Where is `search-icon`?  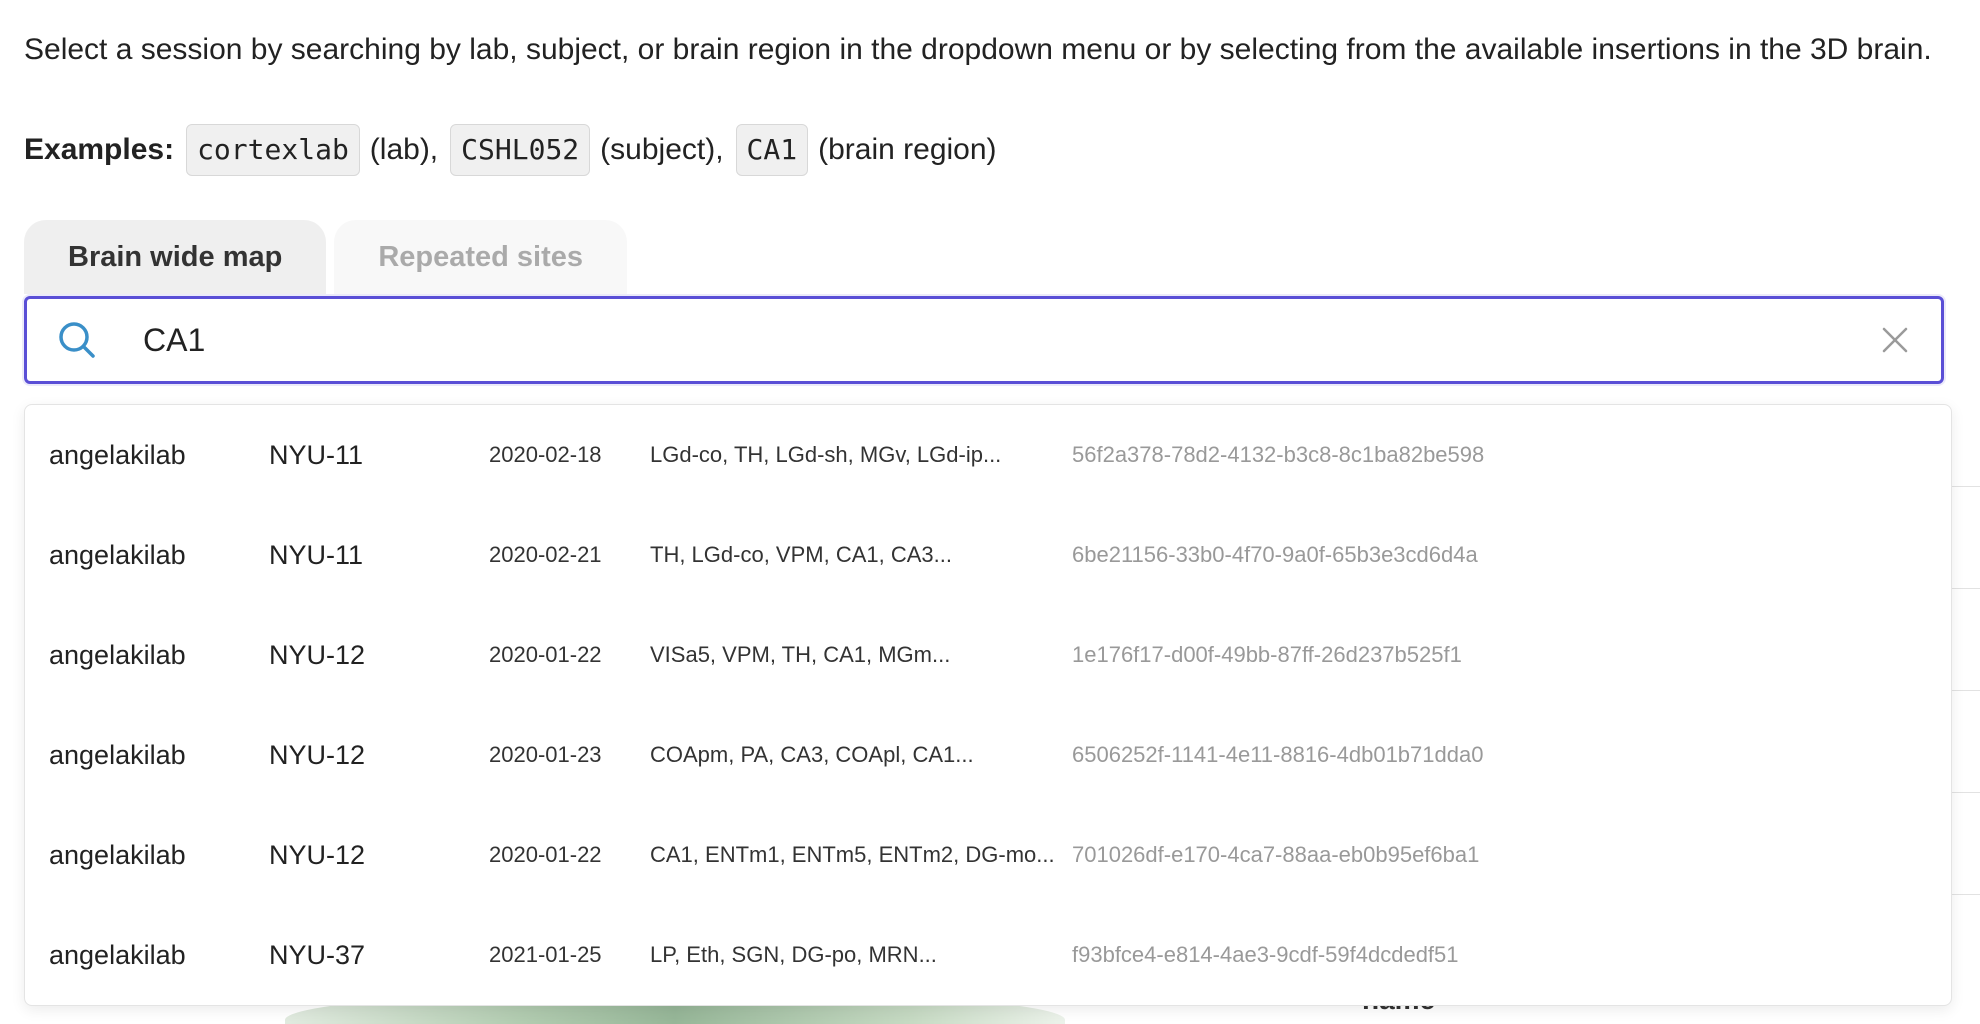 search-icon is located at coordinates (77, 340).